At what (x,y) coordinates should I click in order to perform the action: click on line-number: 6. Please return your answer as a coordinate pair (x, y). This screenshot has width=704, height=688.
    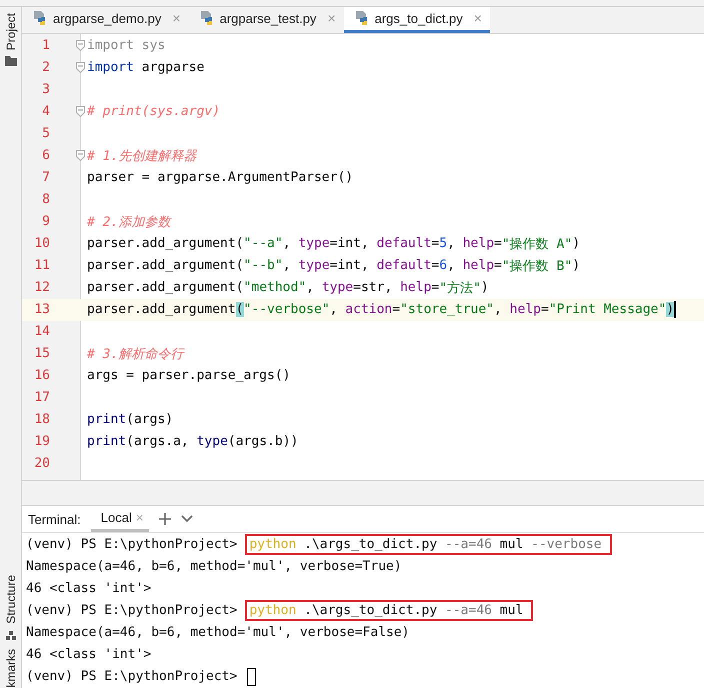
    Looking at the image, I should click on (45, 156).